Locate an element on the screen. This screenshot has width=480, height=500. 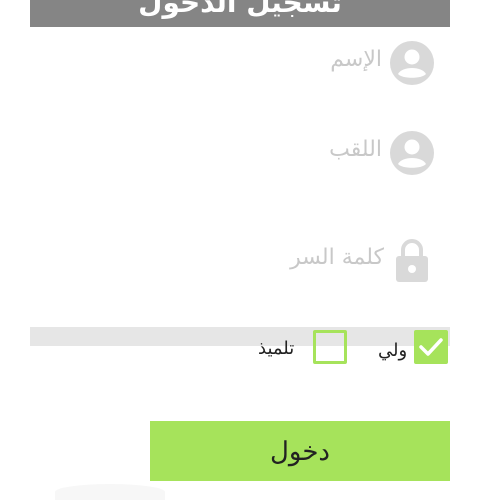
password-placeholder: كلمة السر is located at coordinates (337, 257).